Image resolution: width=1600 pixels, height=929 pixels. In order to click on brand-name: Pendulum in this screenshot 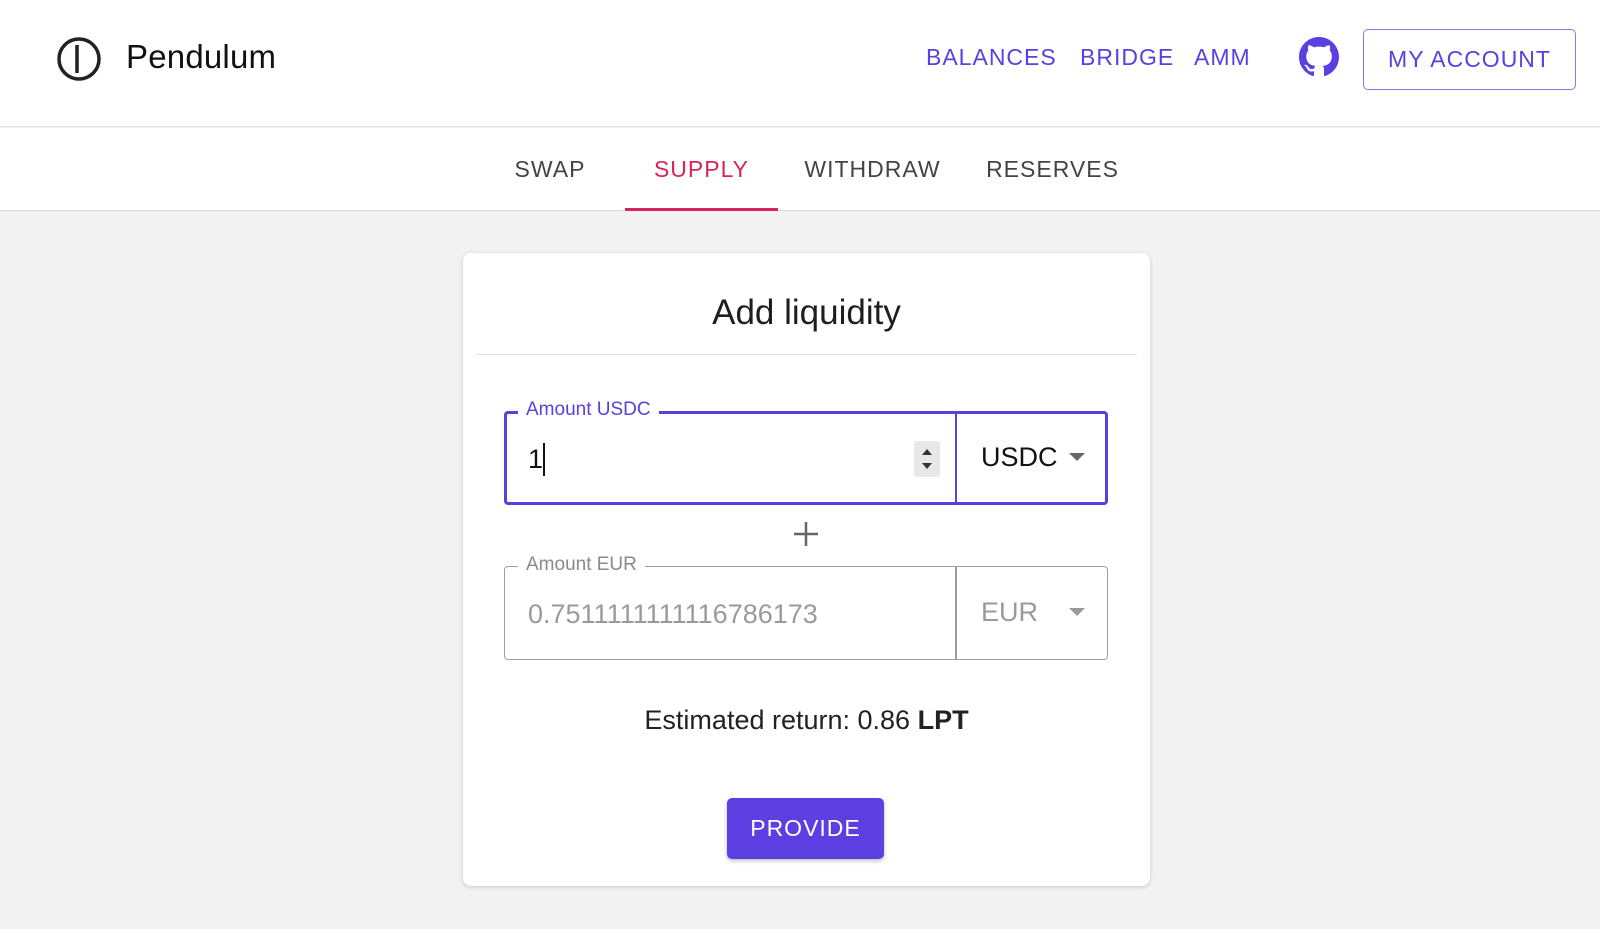, I will do `click(201, 56)`.